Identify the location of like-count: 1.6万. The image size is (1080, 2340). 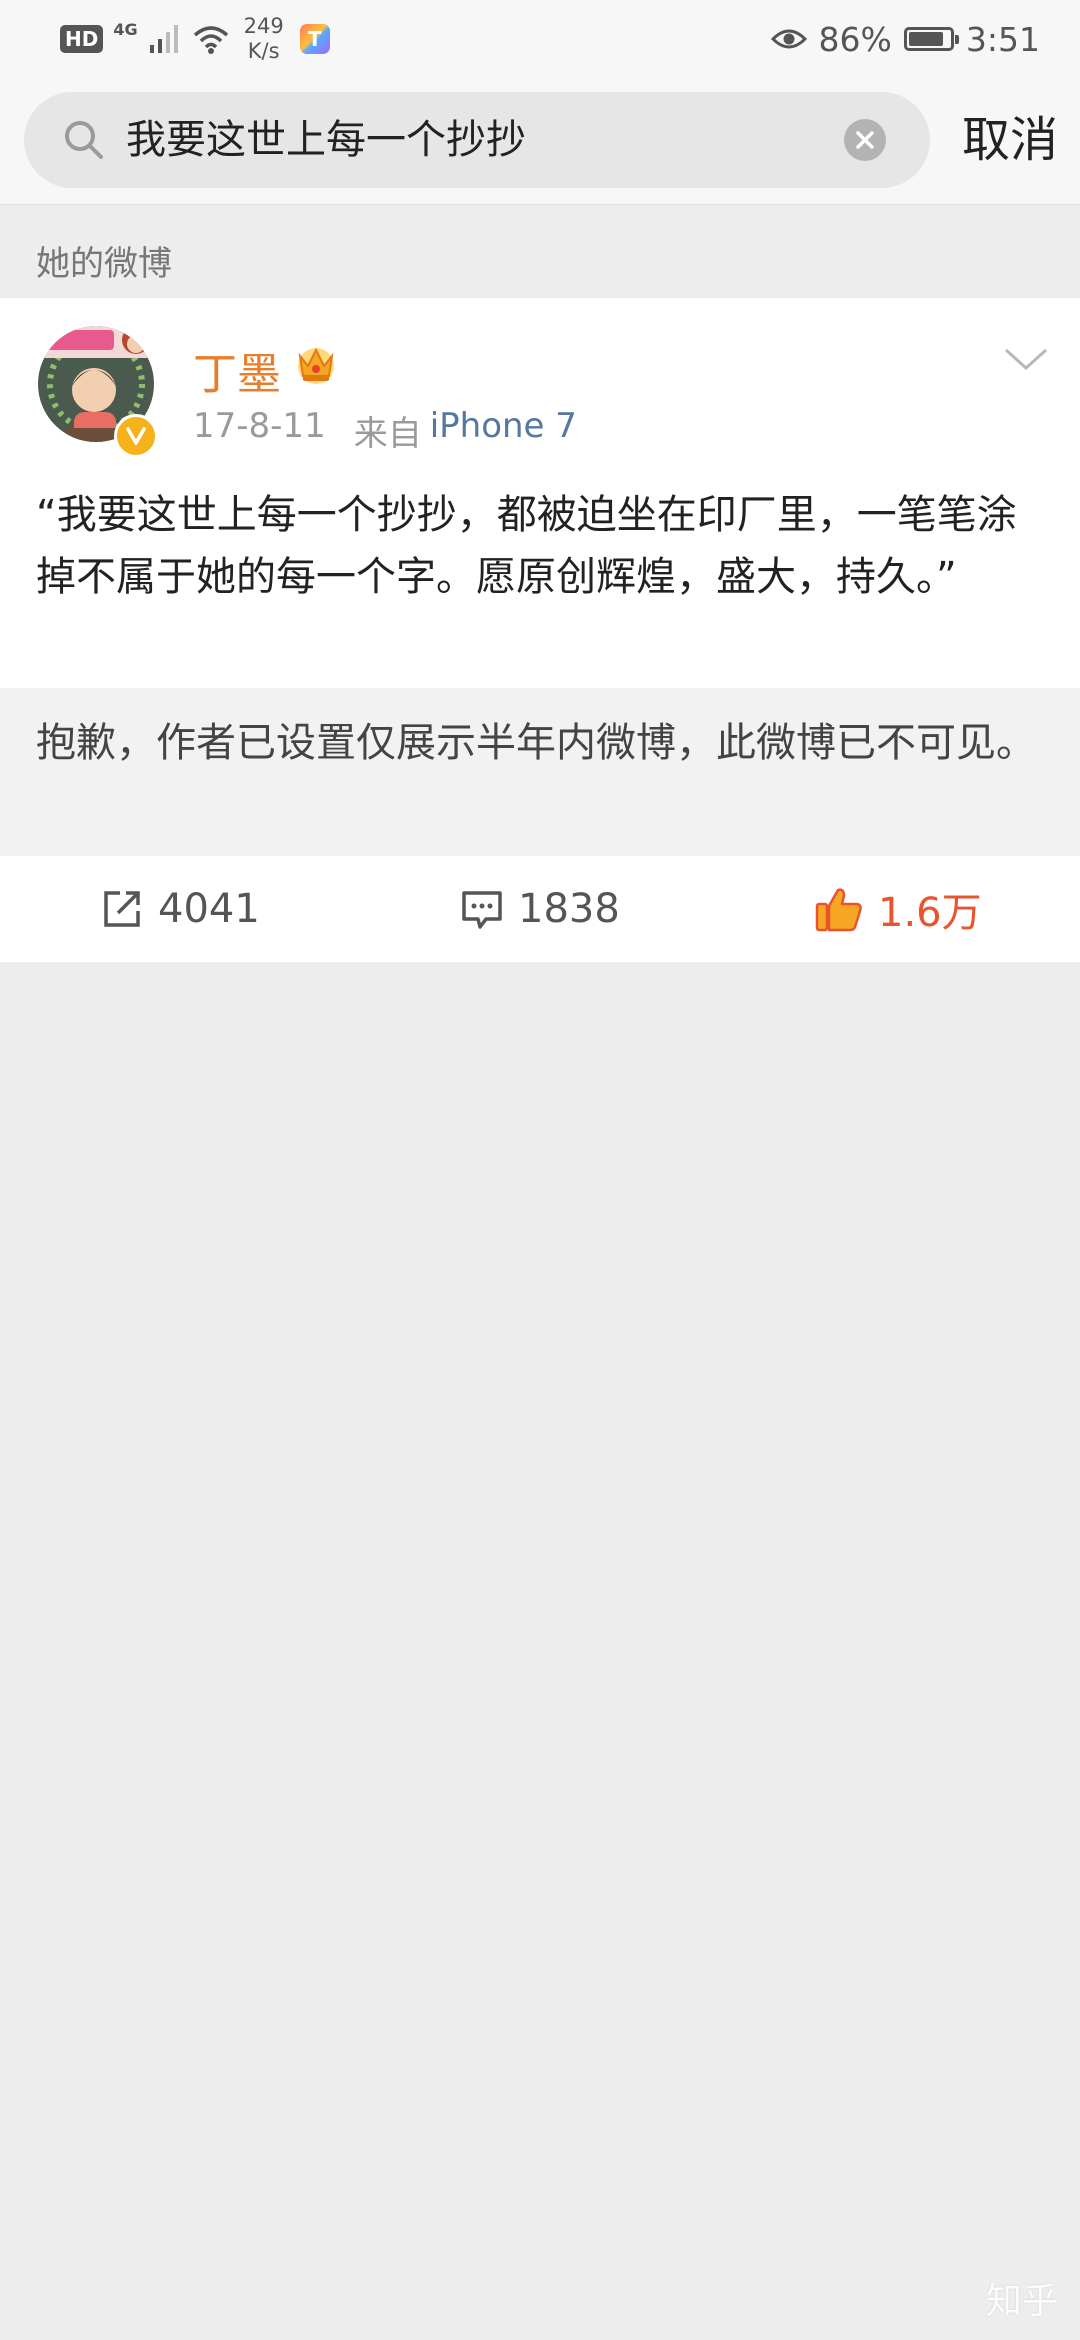
(930, 913).